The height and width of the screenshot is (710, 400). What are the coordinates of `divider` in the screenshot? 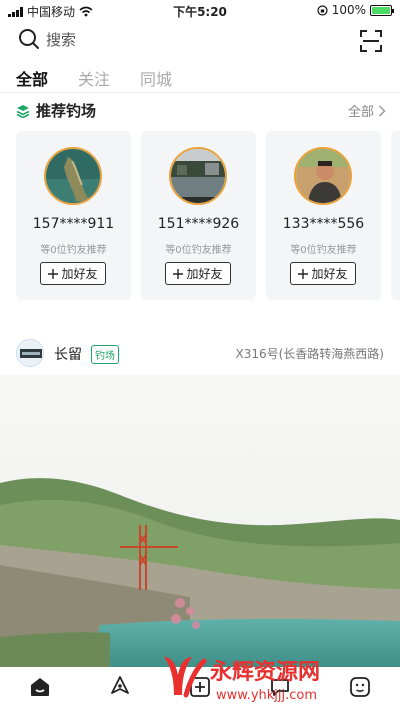 It's located at (200, 92).